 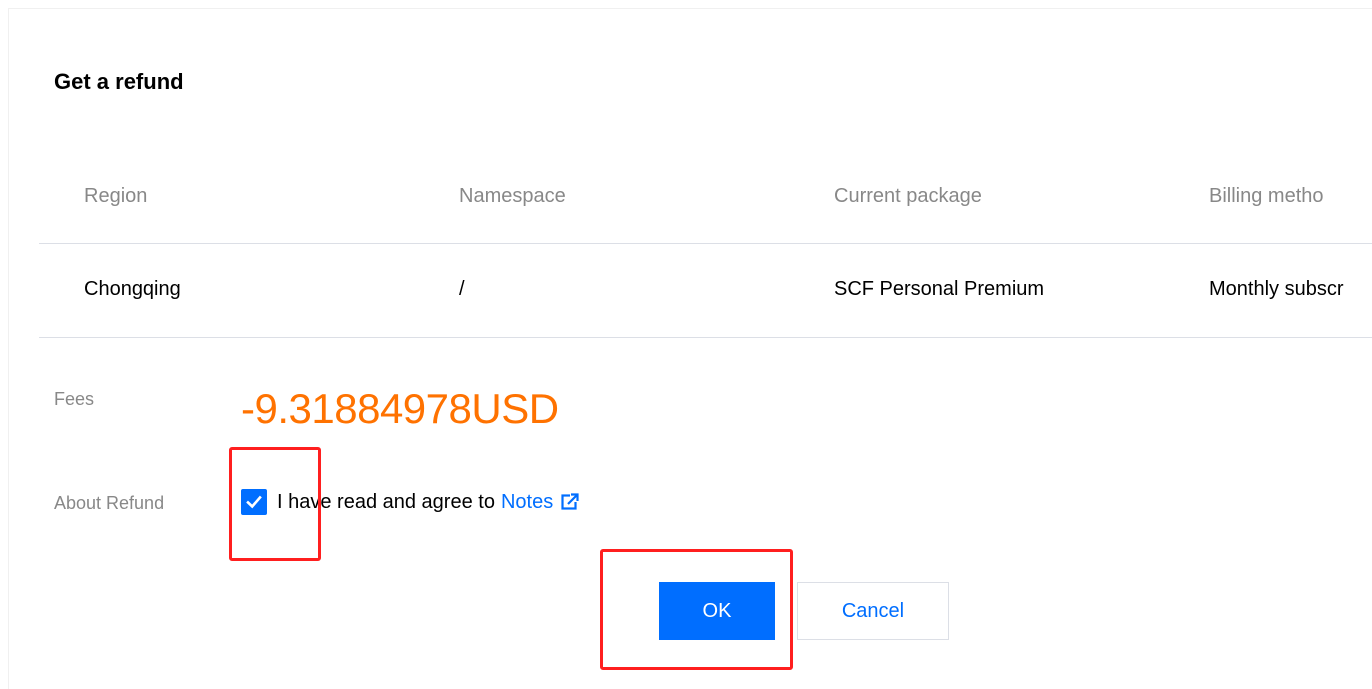 I want to click on header-billing-method: Billing metho, so click(x=1266, y=196).